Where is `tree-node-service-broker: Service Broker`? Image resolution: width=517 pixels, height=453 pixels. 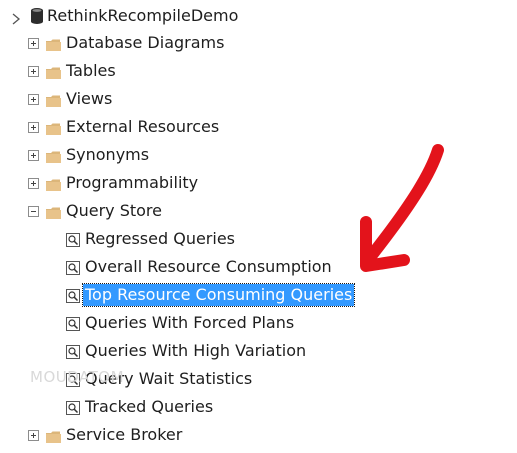
tree-node-service-broker: Service Broker is located at coordinates (130, 435).